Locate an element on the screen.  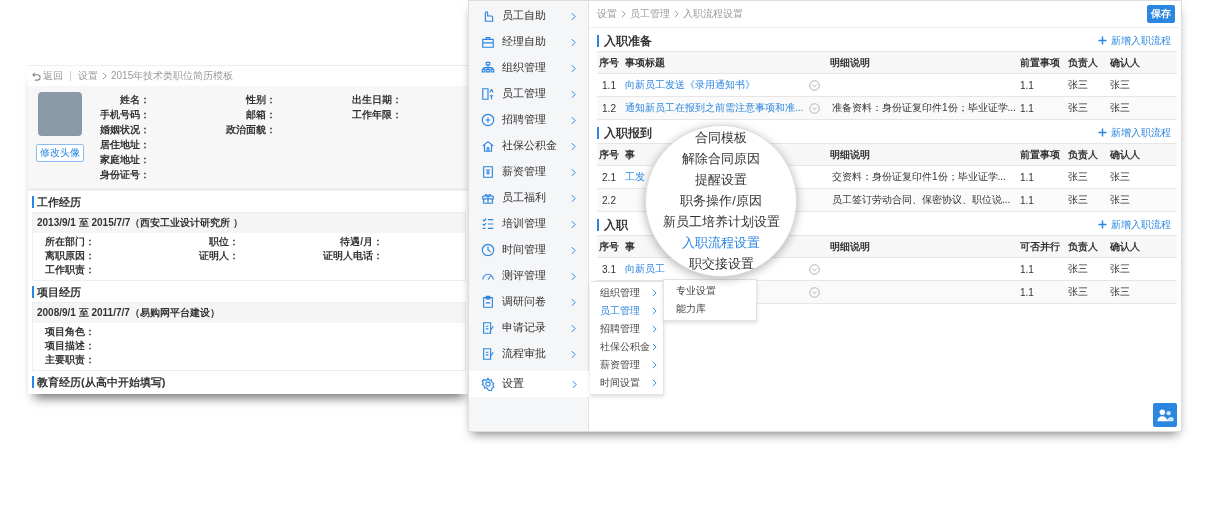
table-cell: 1.2 is located at coordinates (609, 108).